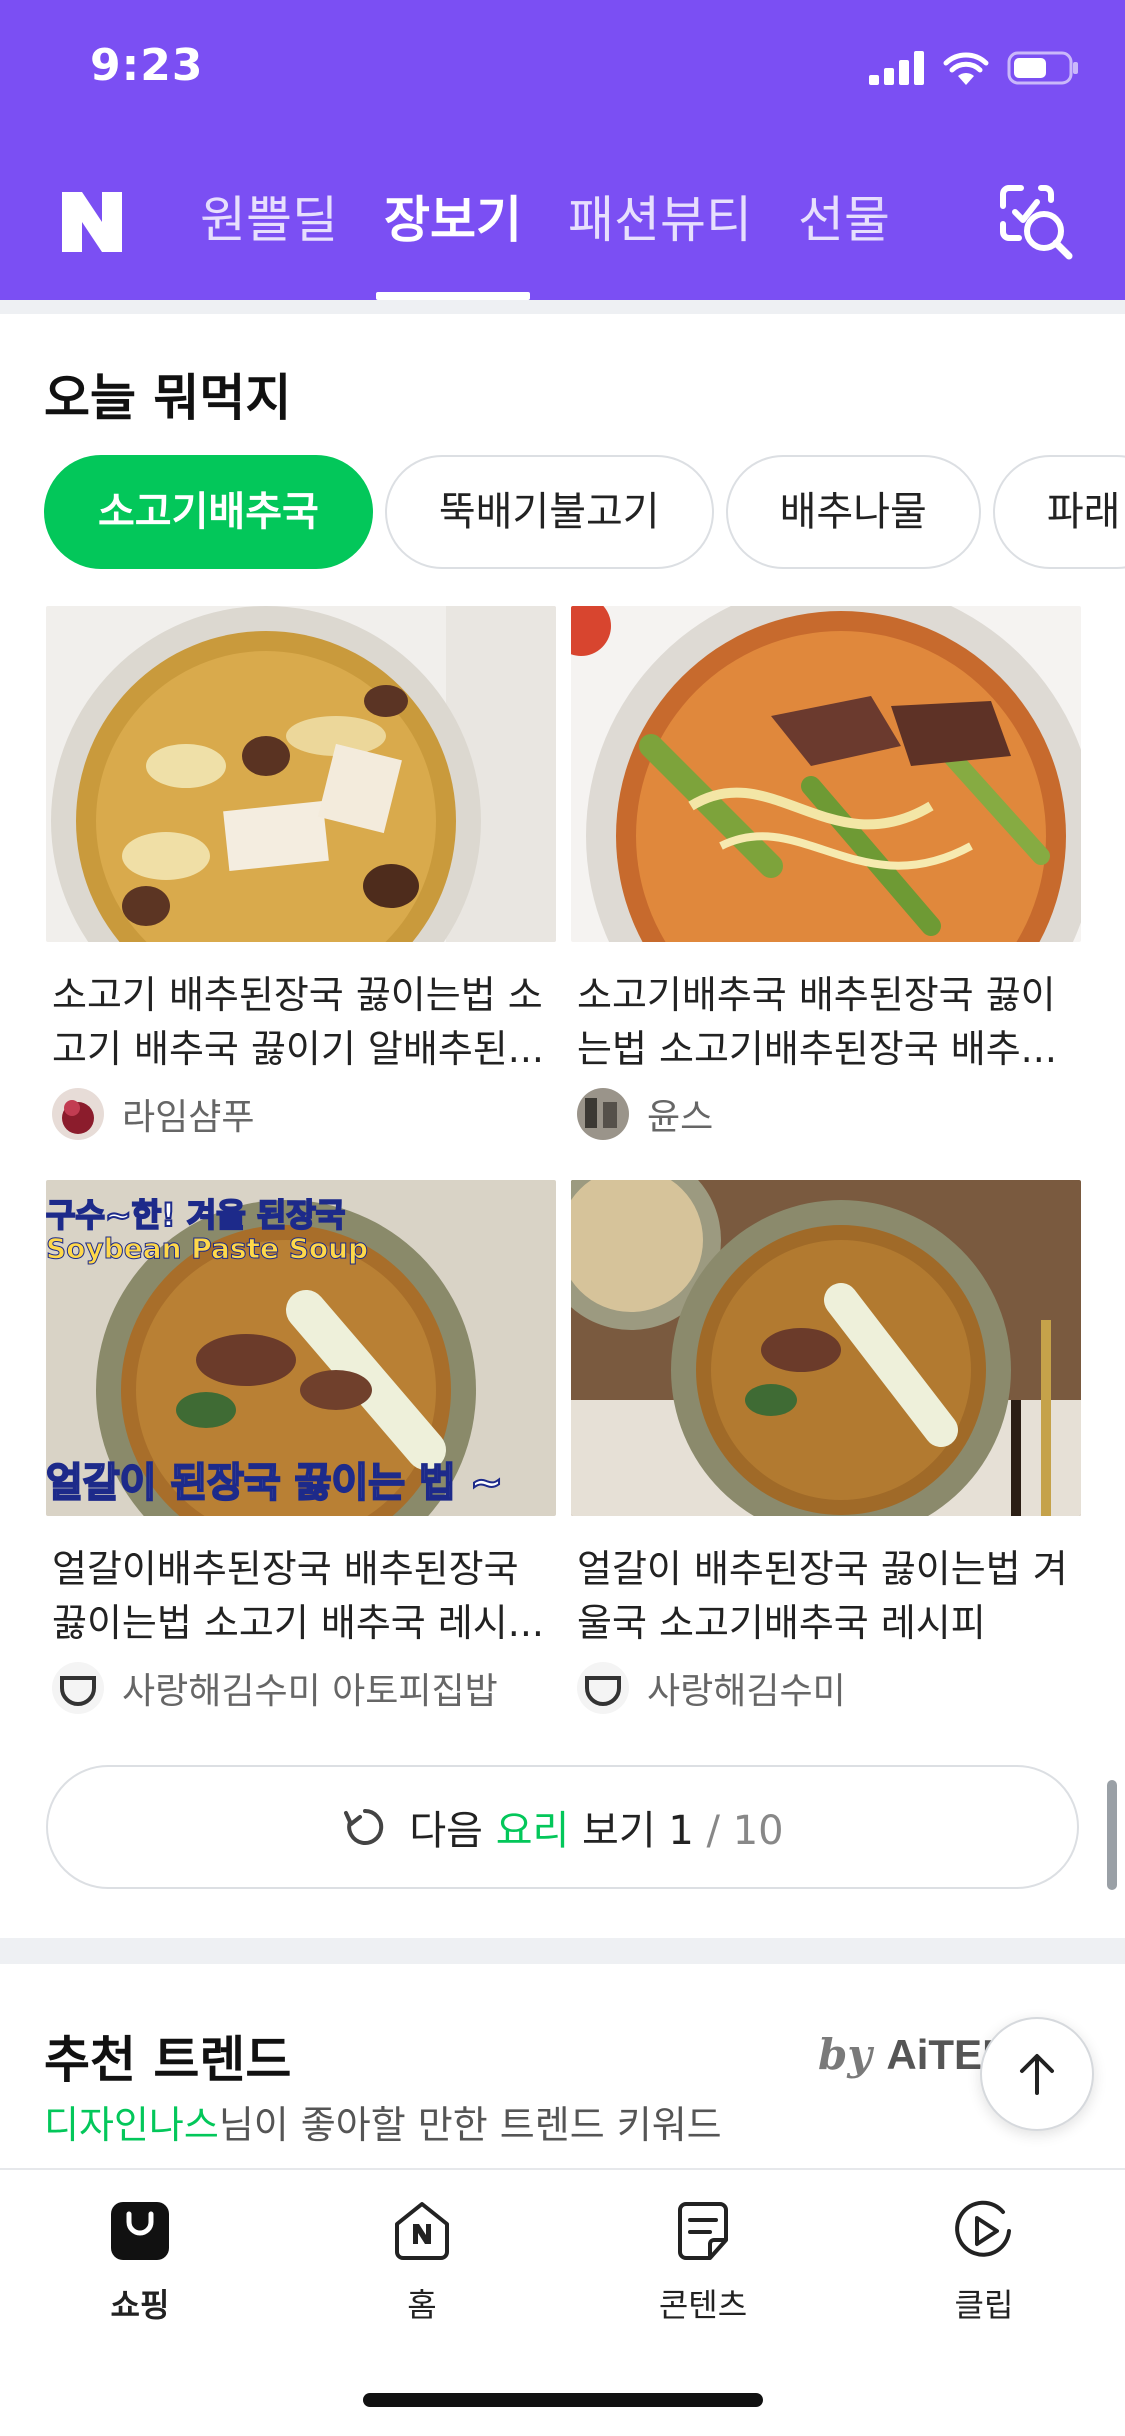 This screenshot has width=1125, height=2436. What do you see at coordinates (563, 2400) in the screenshot?
I see `home-indicator` at bounding box center [563, 2400].